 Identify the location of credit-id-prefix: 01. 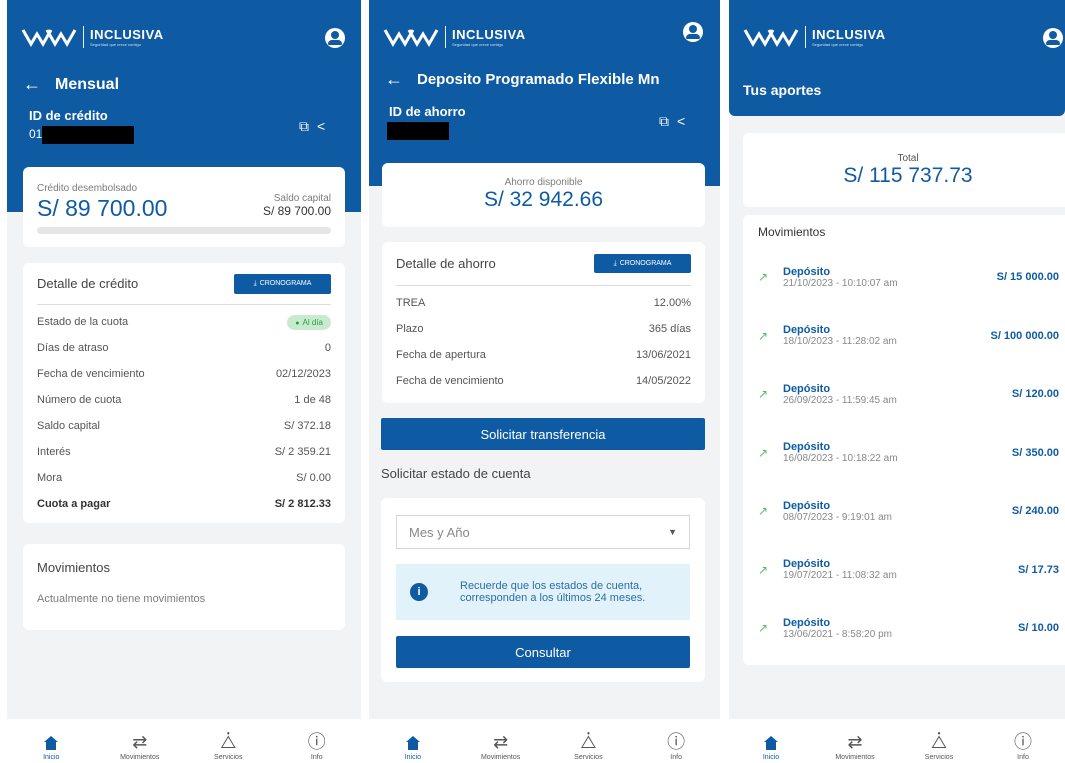
(36, 134).